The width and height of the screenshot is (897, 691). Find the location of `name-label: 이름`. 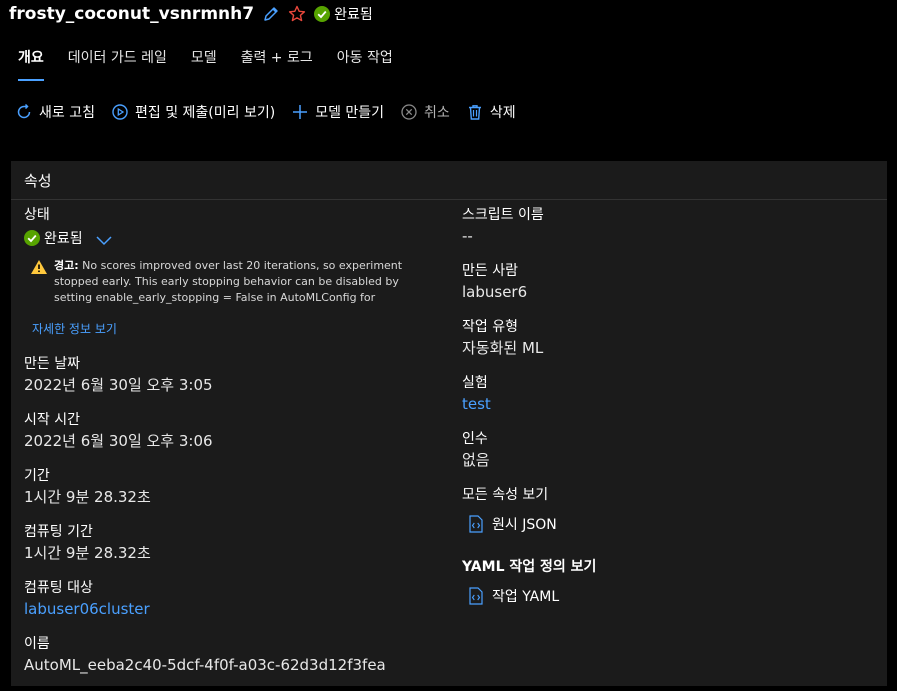

name-label: 이름 is located at coordinates (37, 644).